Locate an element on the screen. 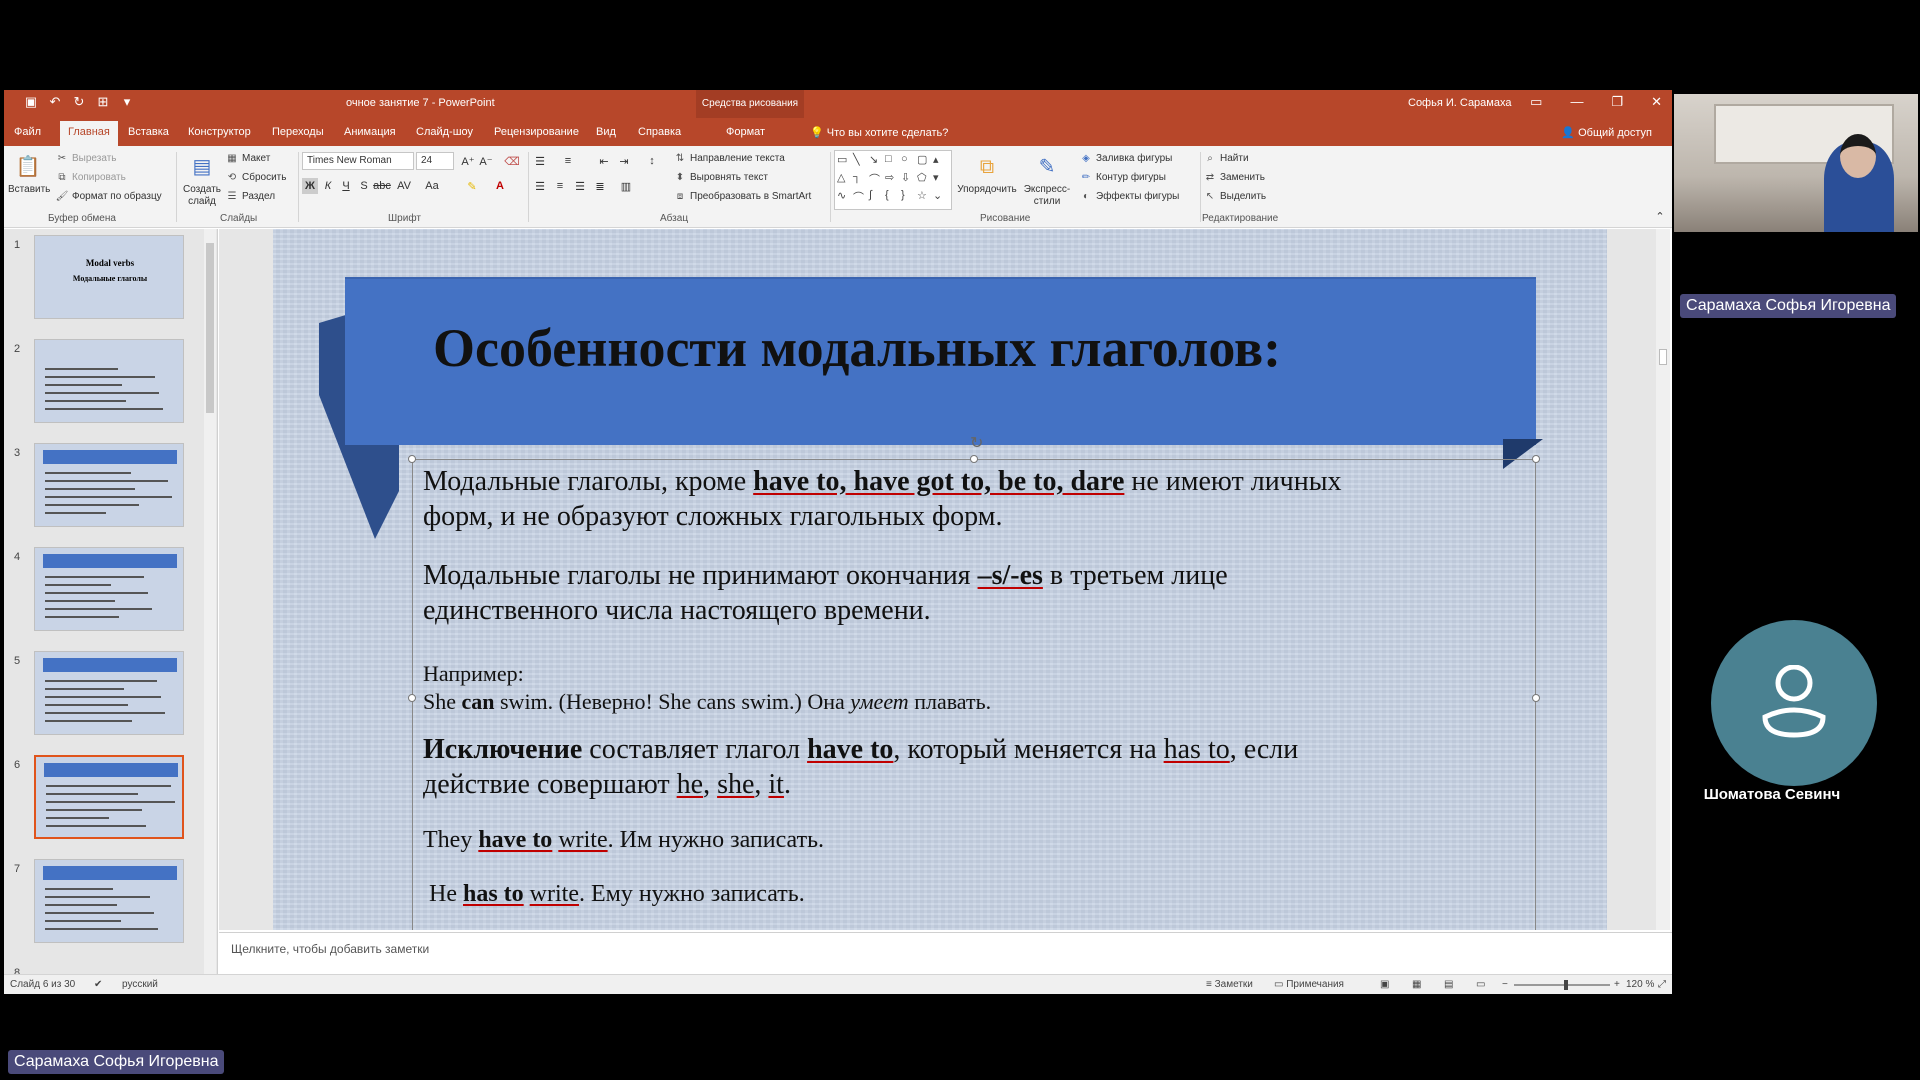 This screenshot has height=1080, width=1920. arrange-button: ⧉ Упорядочить is located at coordinates (987, 174).